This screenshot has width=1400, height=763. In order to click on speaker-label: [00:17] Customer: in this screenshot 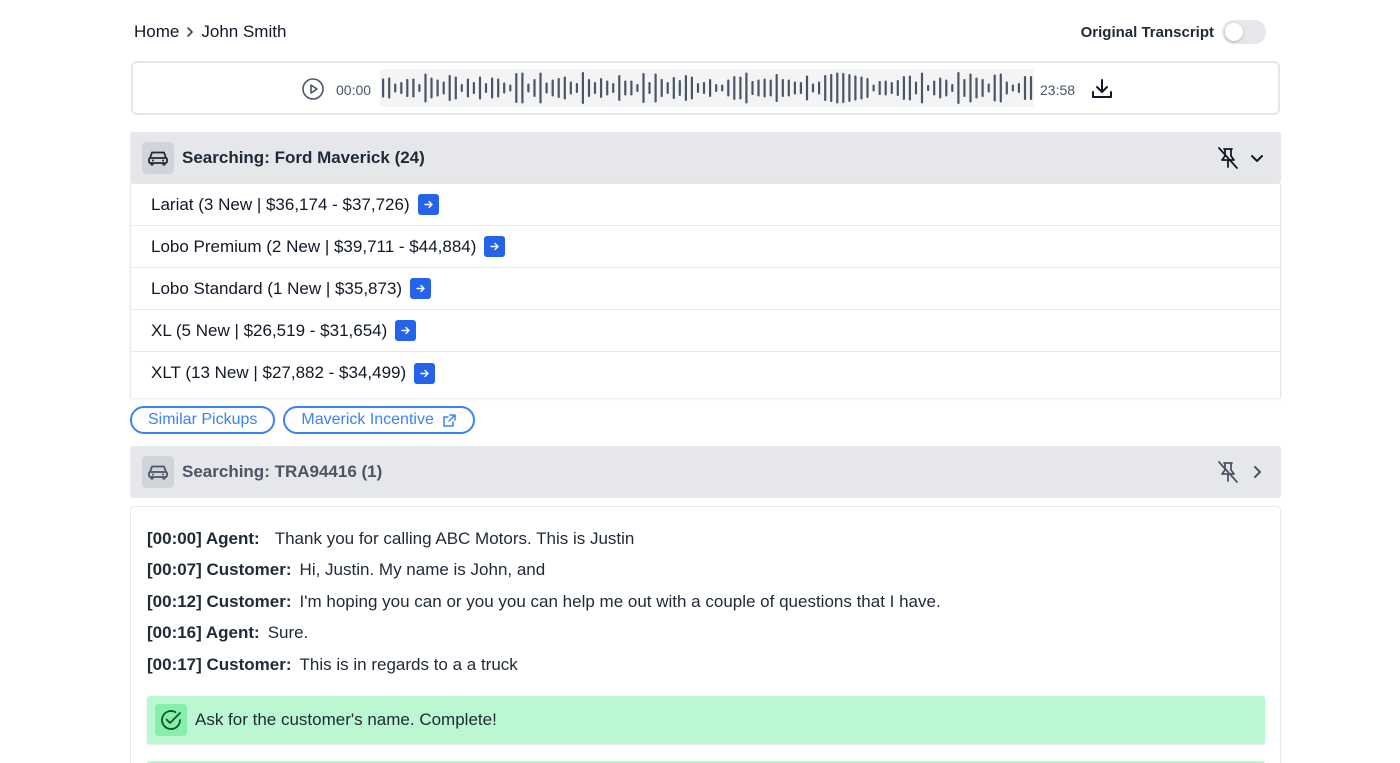, I will do `click(219, 664)`.